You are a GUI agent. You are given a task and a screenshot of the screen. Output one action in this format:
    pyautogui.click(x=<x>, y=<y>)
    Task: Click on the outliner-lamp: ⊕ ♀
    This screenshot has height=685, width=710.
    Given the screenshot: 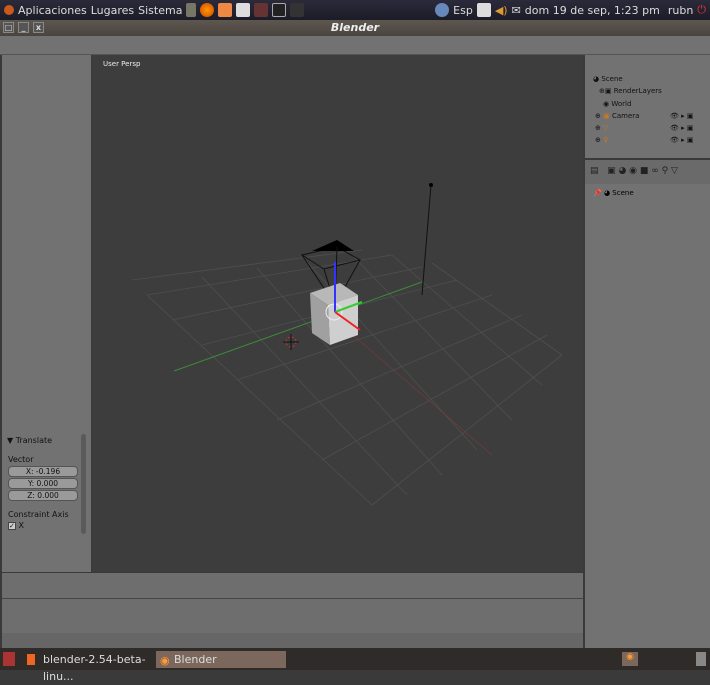 What is the action you would take?
    pyautogui.click(x=601, y=140)
    